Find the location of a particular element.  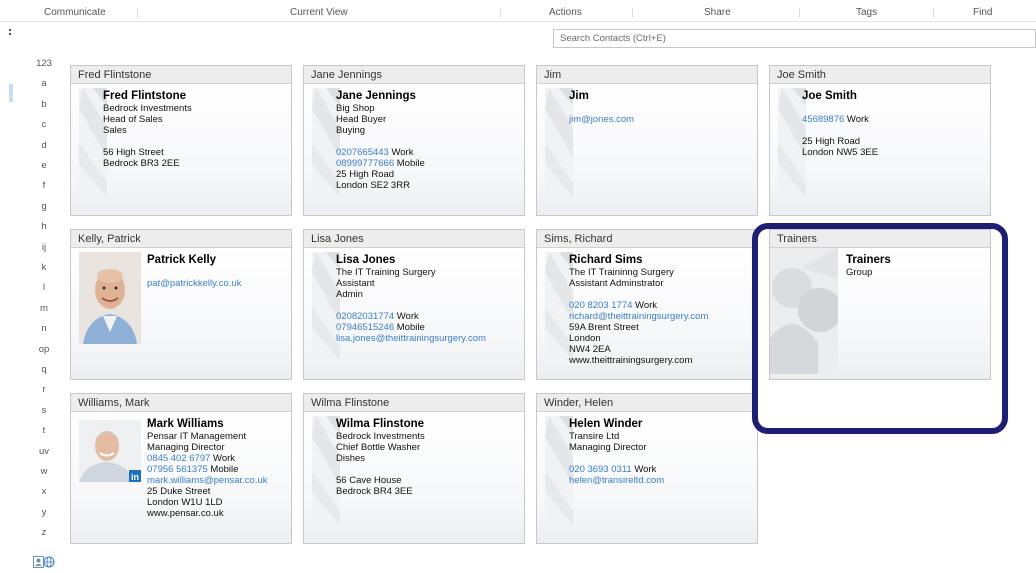

index-letter-f: f is located at coordinates (44, 185).